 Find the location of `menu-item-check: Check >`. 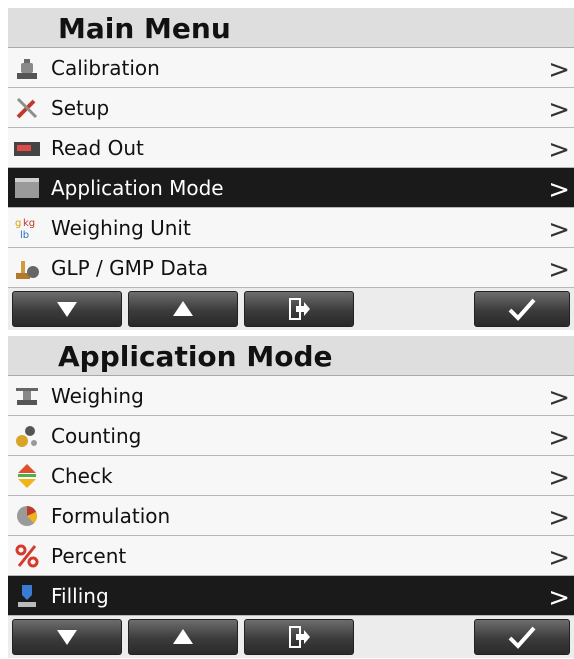

menu-item-check: Check > is located at coordinates (291, 476).